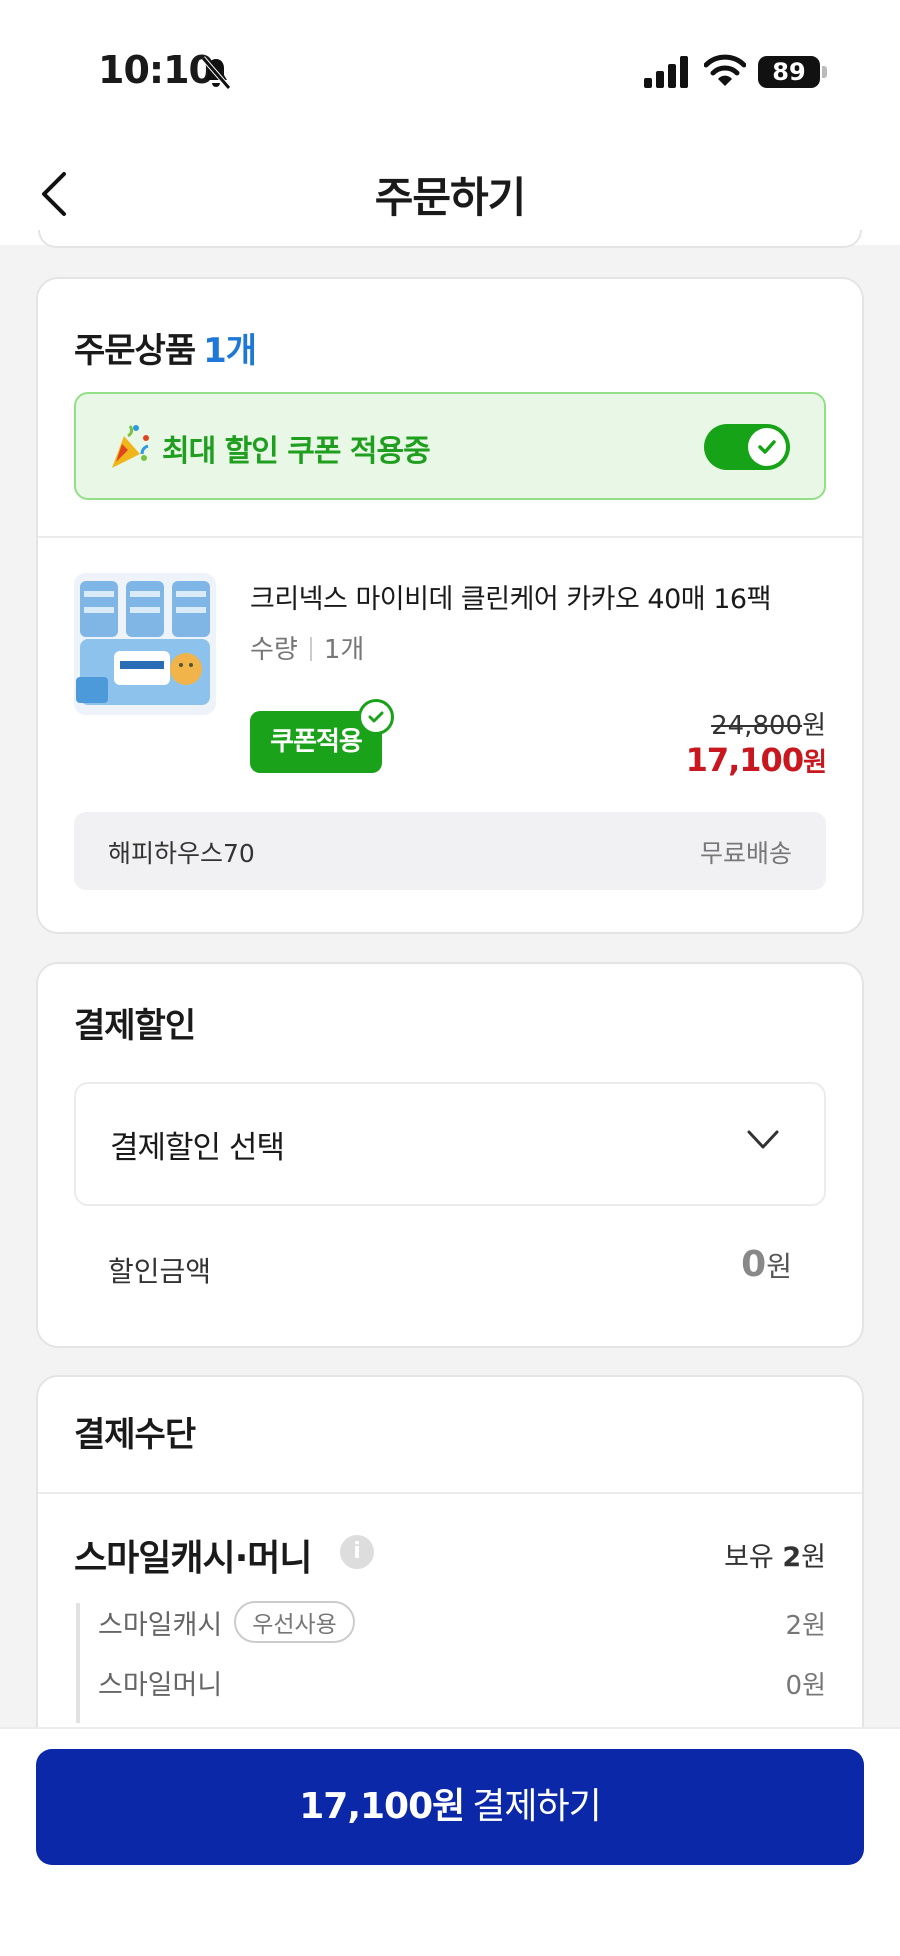  What do you see at coordinates (824, 72) in the screenshot?
I see `battery-nub` at bounding box center [824, 72].